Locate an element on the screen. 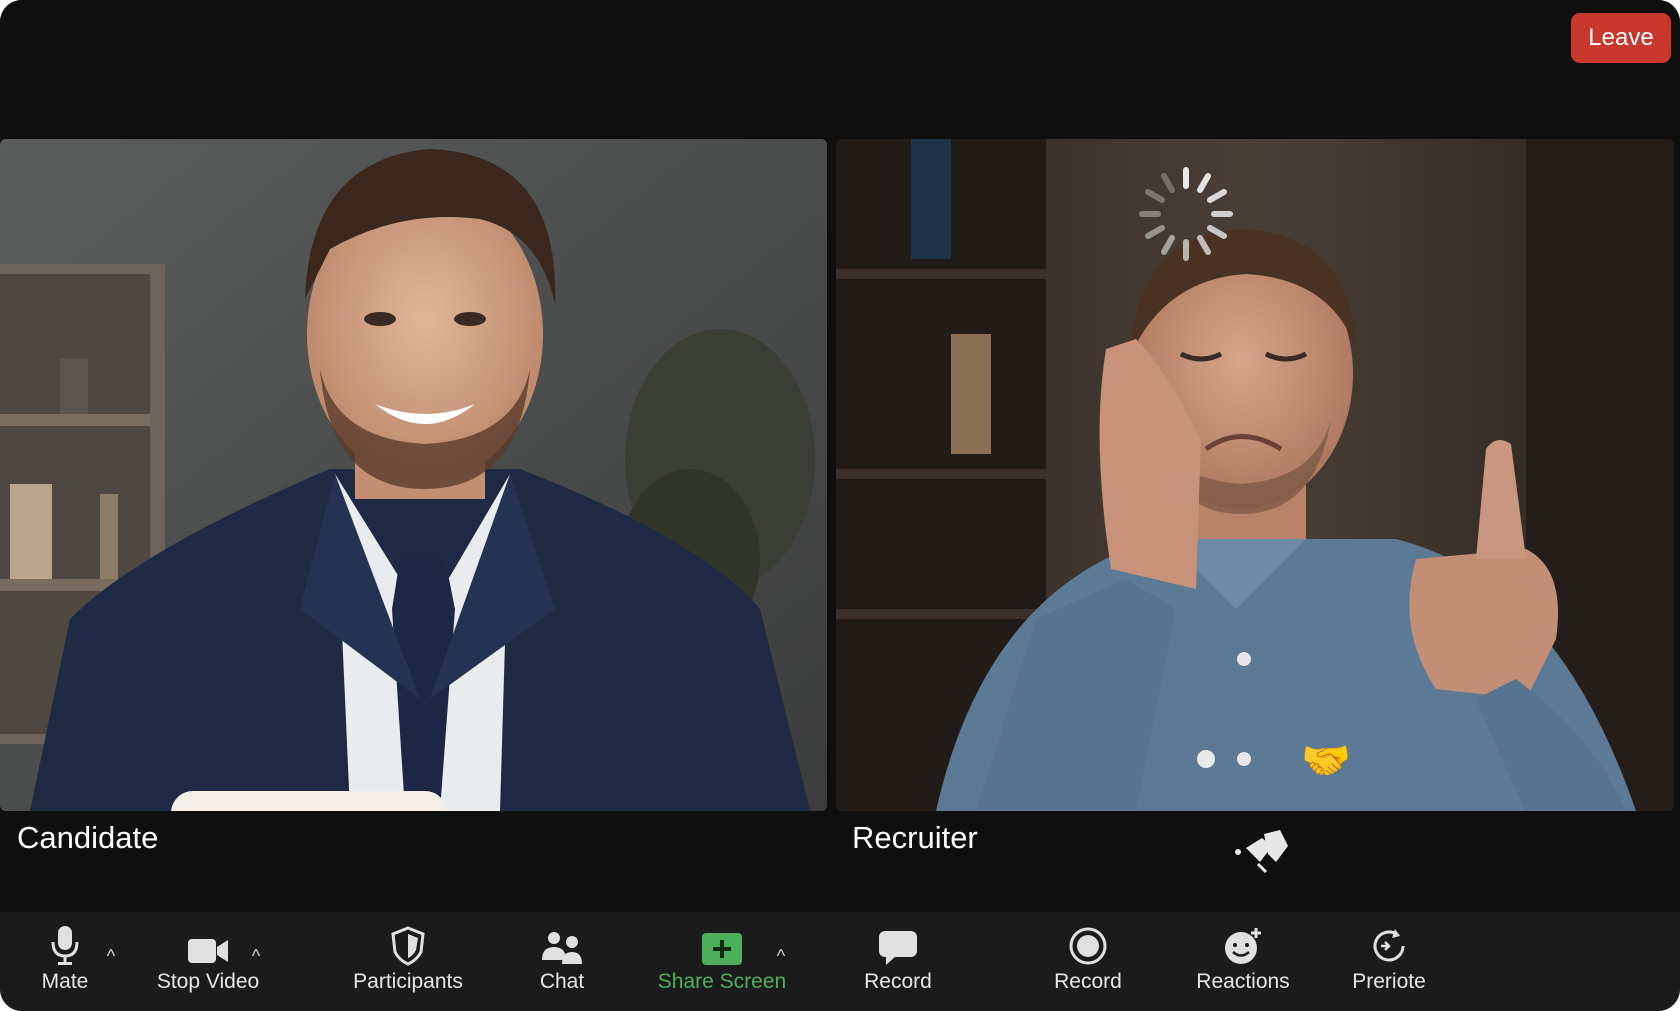  chat-button: Chat is located at coordinates (562, 961).